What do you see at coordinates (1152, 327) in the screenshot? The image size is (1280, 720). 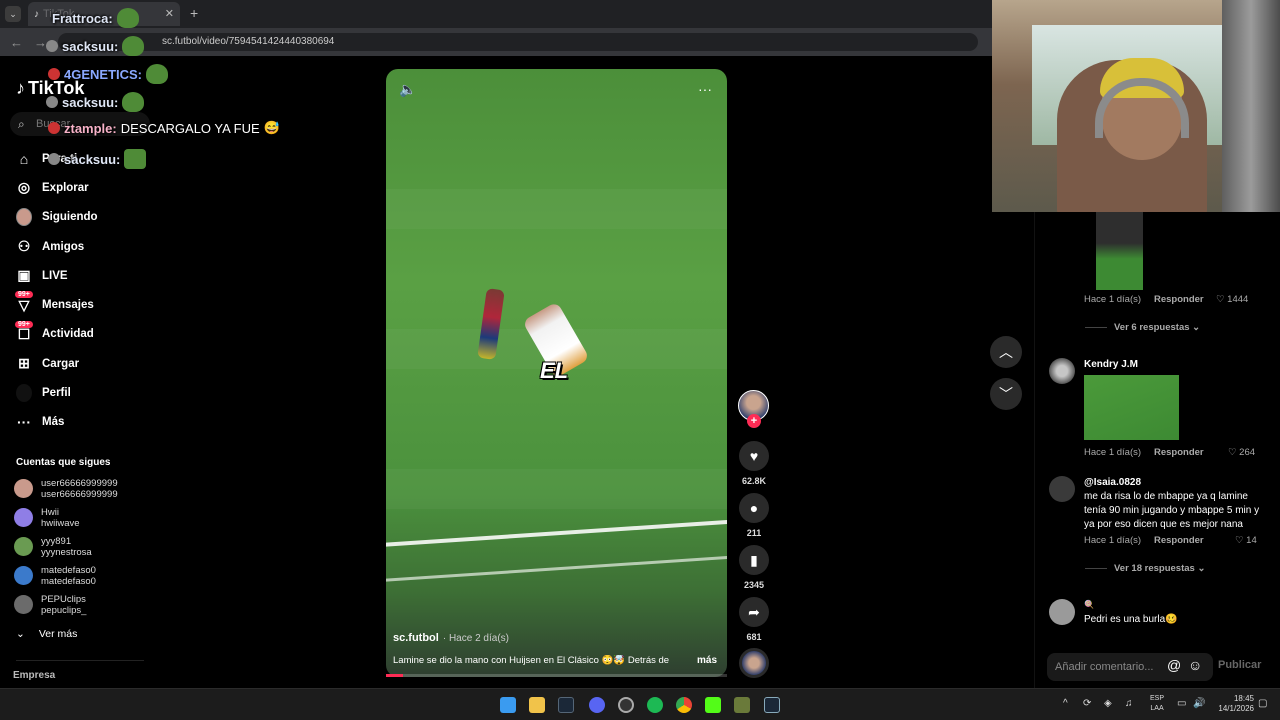 I see `view-replies-label: Ver 6 respuestas` at bounding box center [1152, 327].